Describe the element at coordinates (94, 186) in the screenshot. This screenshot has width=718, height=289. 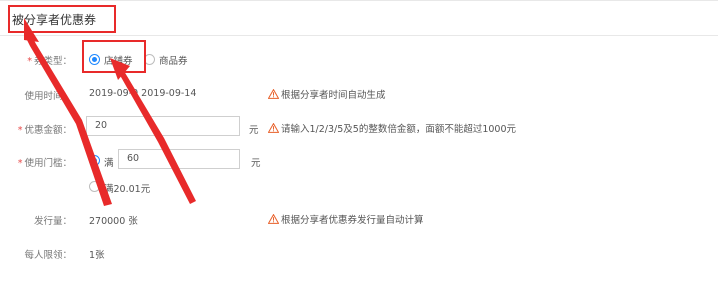
I see `radio-threshold-min` at that location.